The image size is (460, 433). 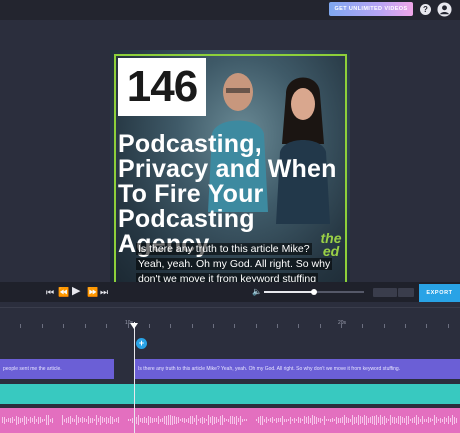 What do you see at coordinates (230, 394) in the screenshot?
I see `video-track` at bounding box center [230, 394].